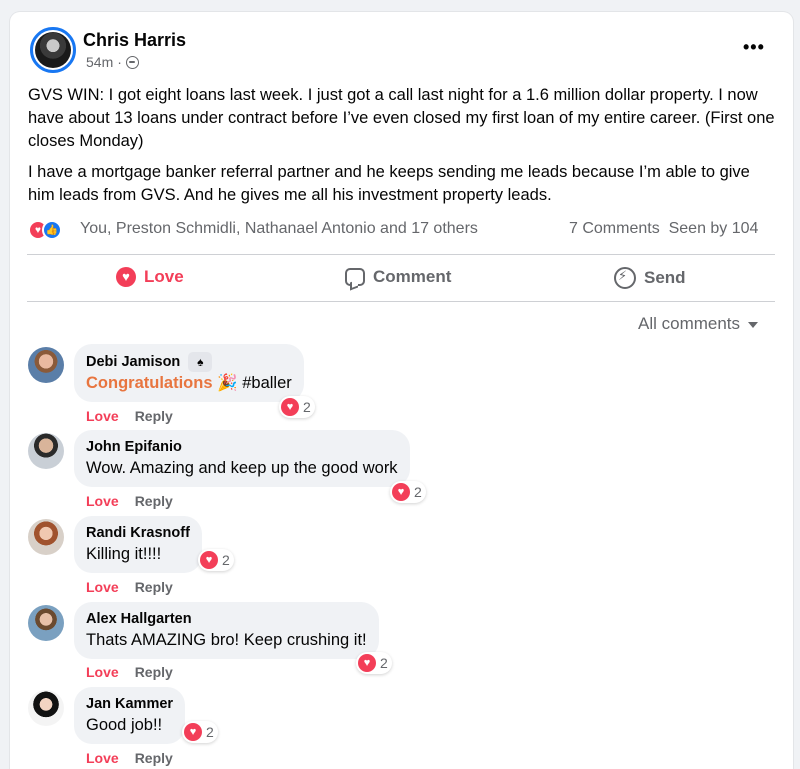  Describe the element at coordinates (164, 276) in the screenshot. I see `love-button-label: Love` at that location.